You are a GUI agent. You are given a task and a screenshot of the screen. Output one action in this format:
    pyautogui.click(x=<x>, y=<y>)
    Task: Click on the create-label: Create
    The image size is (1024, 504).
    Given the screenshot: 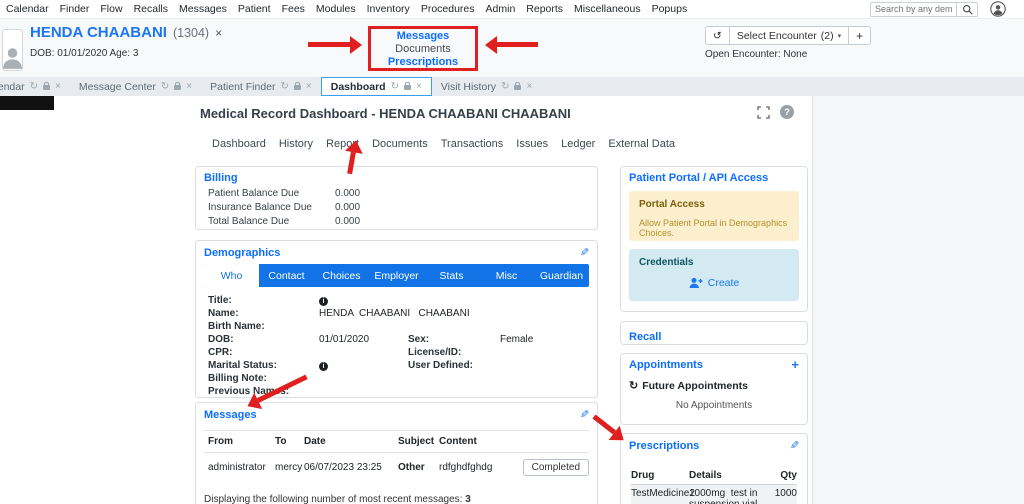 What is the action you would take?
    pyautogui.click(x=723, y=283)
    